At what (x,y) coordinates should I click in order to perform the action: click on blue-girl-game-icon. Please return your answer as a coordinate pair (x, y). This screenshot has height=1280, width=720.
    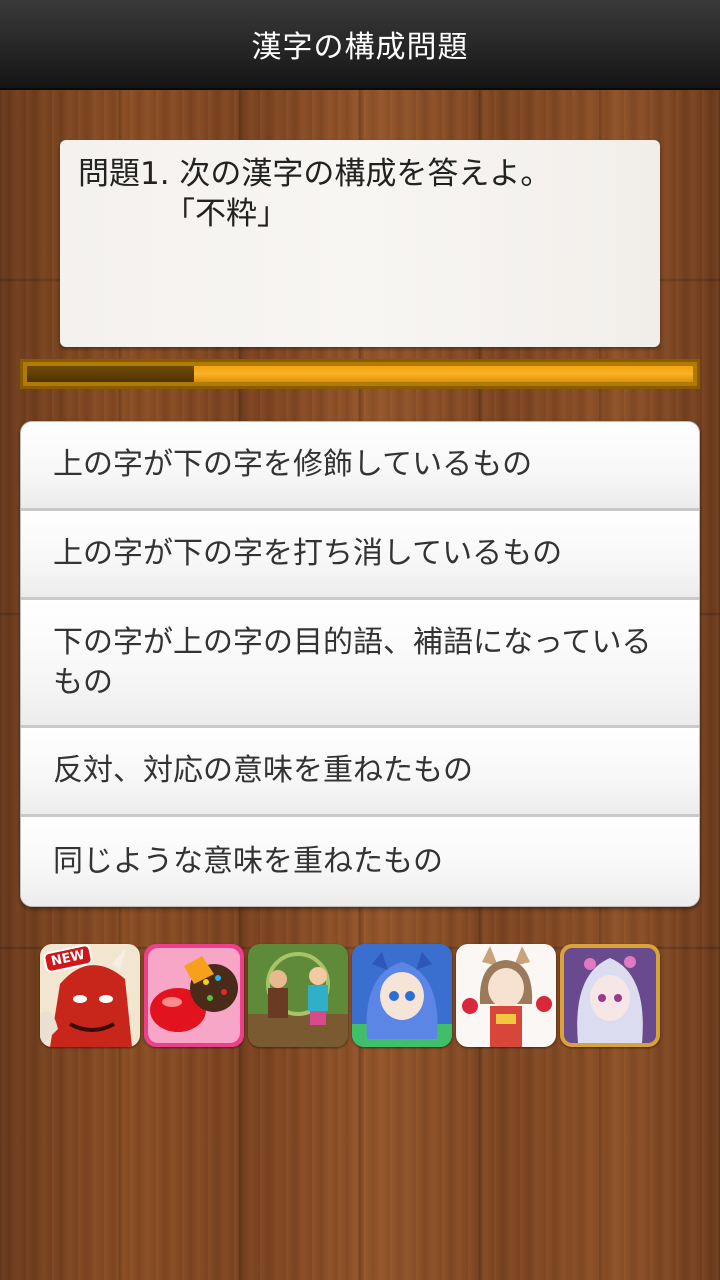
    Looking at the image, I should click on (402, 995).